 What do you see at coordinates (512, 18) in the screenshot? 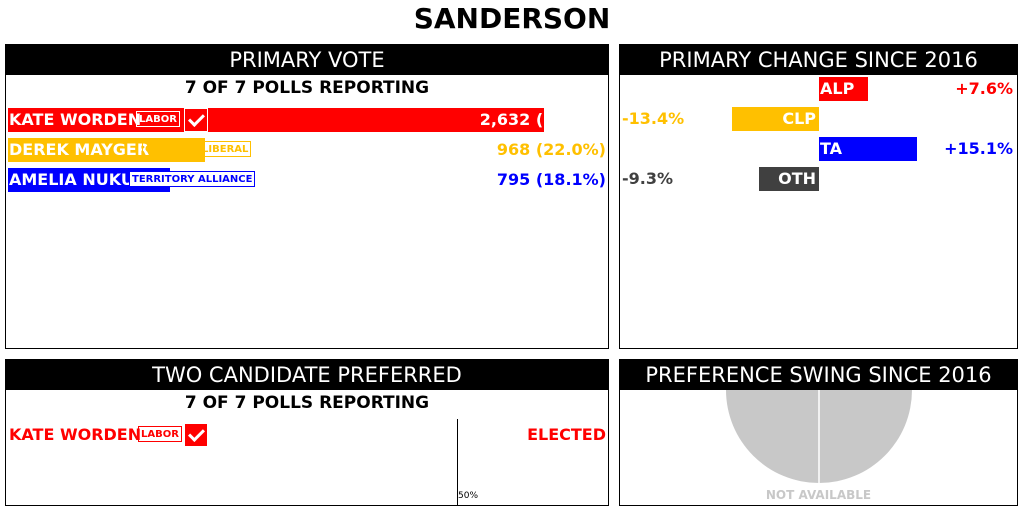
I see `page-title: SANDERSON` at bounding box center [512, 18].